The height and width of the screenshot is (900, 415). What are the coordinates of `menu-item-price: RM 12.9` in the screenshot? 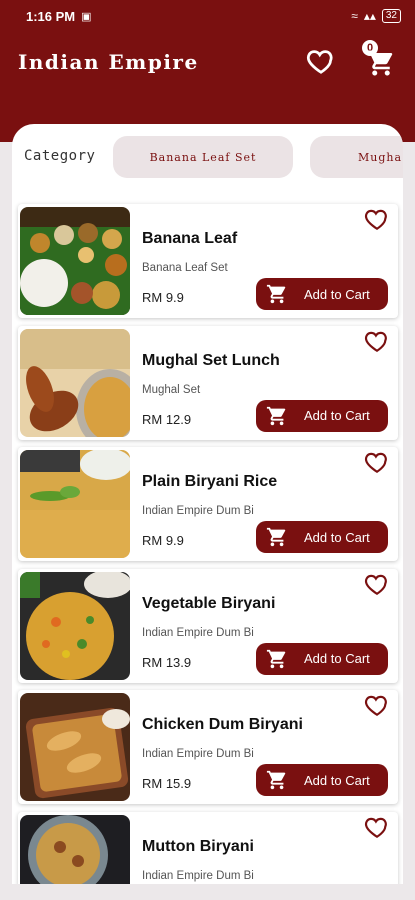 It's located at (167, 419).